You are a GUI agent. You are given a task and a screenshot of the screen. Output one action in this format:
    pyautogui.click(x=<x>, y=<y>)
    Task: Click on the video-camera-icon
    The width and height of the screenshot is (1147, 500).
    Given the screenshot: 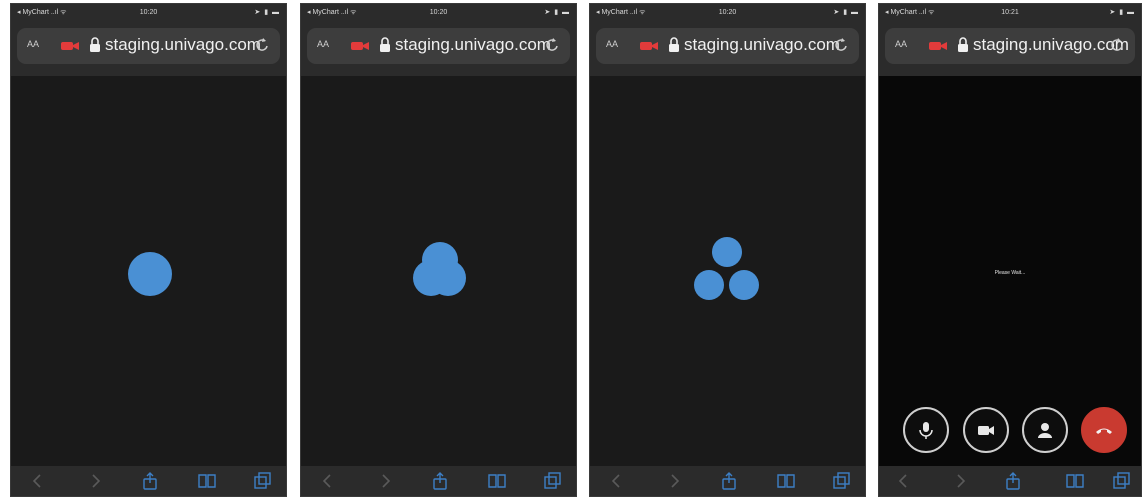 What is the action you would take?
    pyautogui.click(x=986, y=430)
    